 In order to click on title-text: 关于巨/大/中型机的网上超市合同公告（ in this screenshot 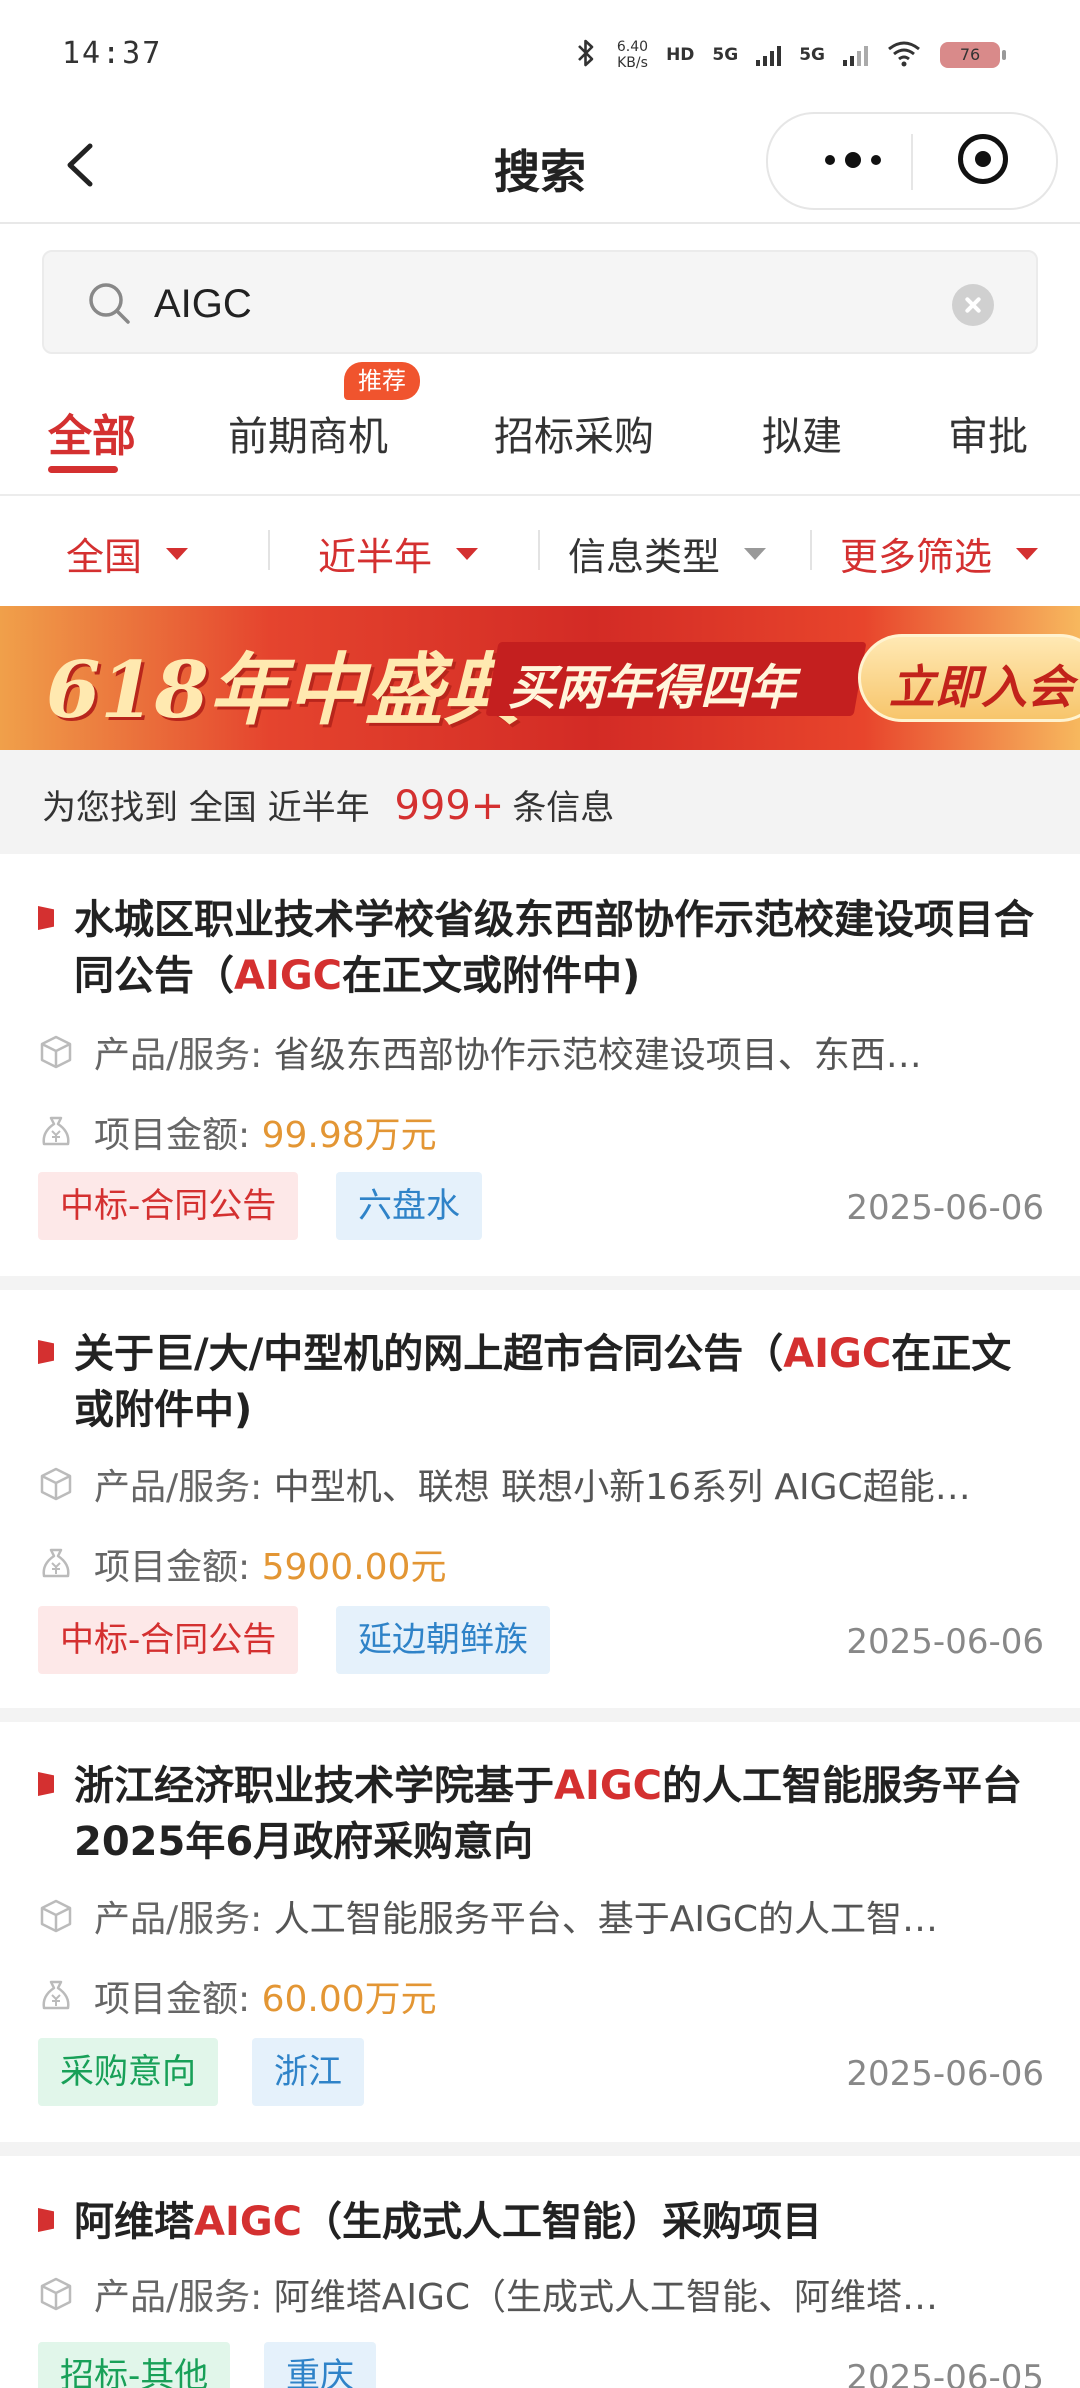, I will do `click(429, 1354)`.